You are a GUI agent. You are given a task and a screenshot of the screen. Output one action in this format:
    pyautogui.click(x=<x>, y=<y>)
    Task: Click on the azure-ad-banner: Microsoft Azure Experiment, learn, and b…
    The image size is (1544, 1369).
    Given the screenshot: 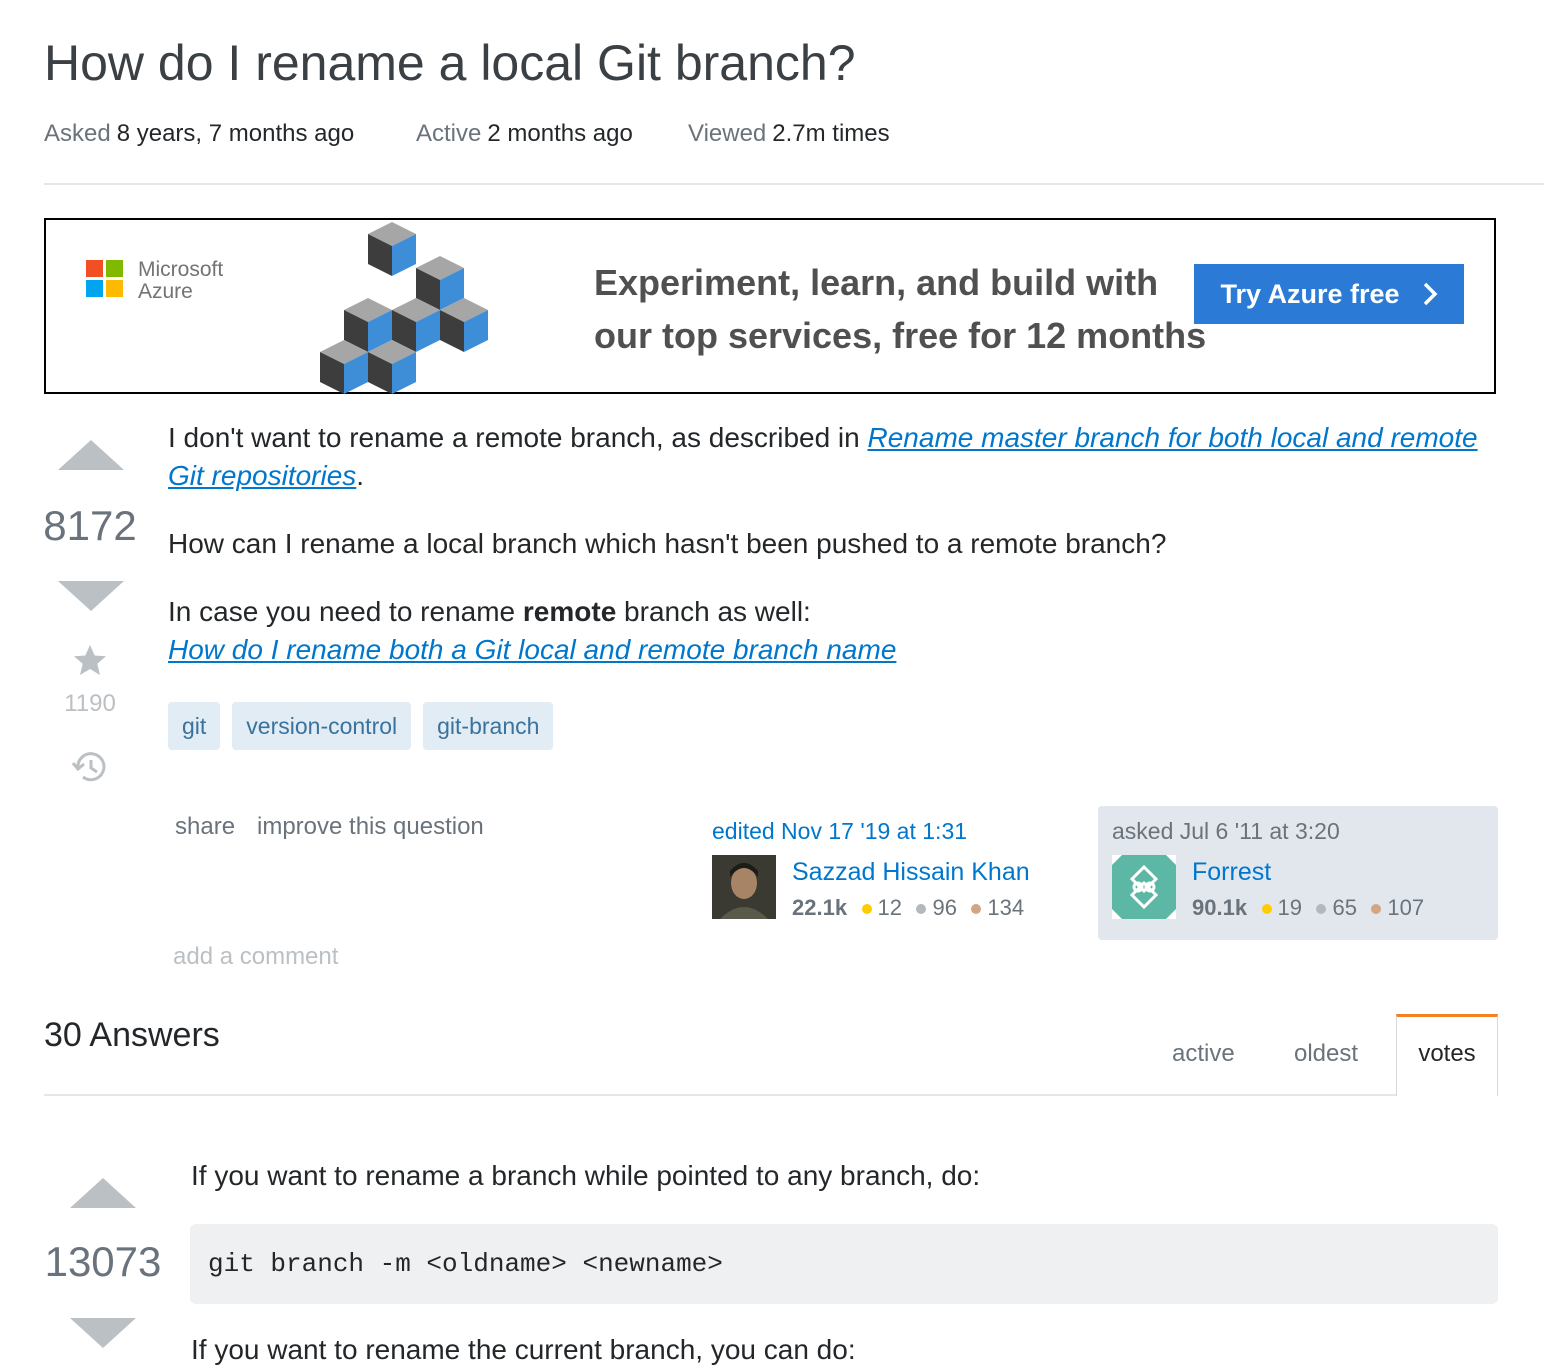 What is the action you would take?
    pyautogui.click(x=770, y=306)
    